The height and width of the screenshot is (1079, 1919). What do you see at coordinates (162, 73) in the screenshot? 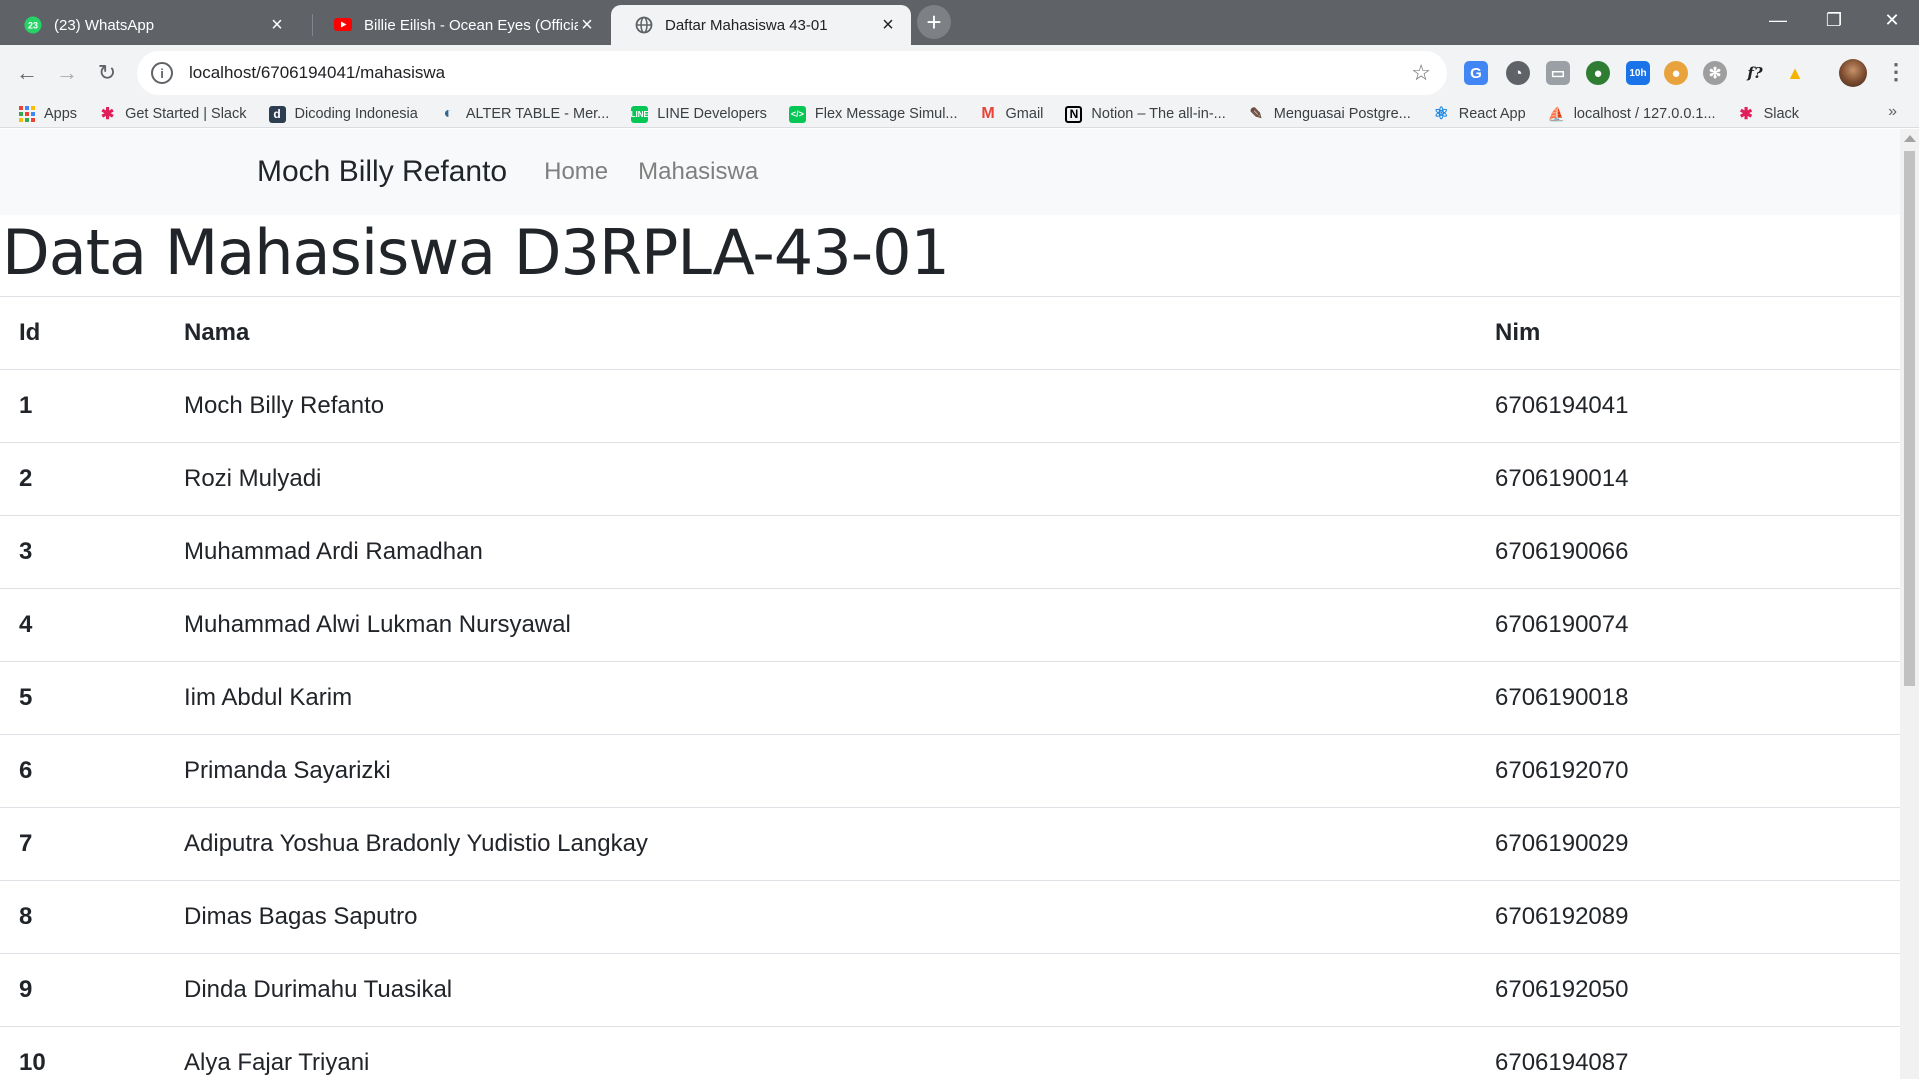
I see `site-info-icon: i` at bounding box center [162, 73].